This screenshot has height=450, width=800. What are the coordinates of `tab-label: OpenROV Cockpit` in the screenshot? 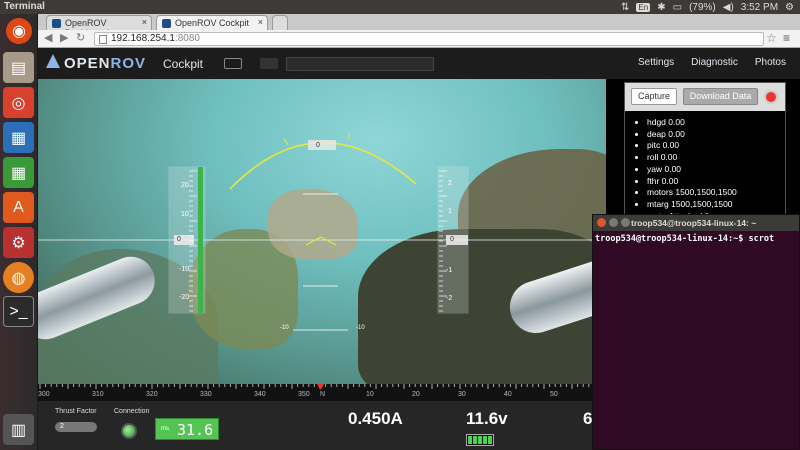 It's located at (212, 23).